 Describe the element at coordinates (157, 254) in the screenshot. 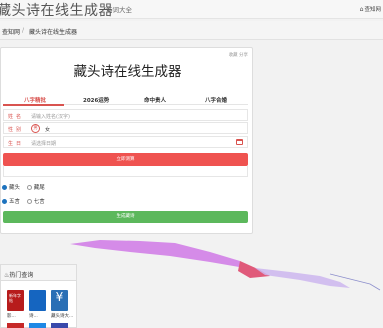

I see `ribbon-purple` at that location.